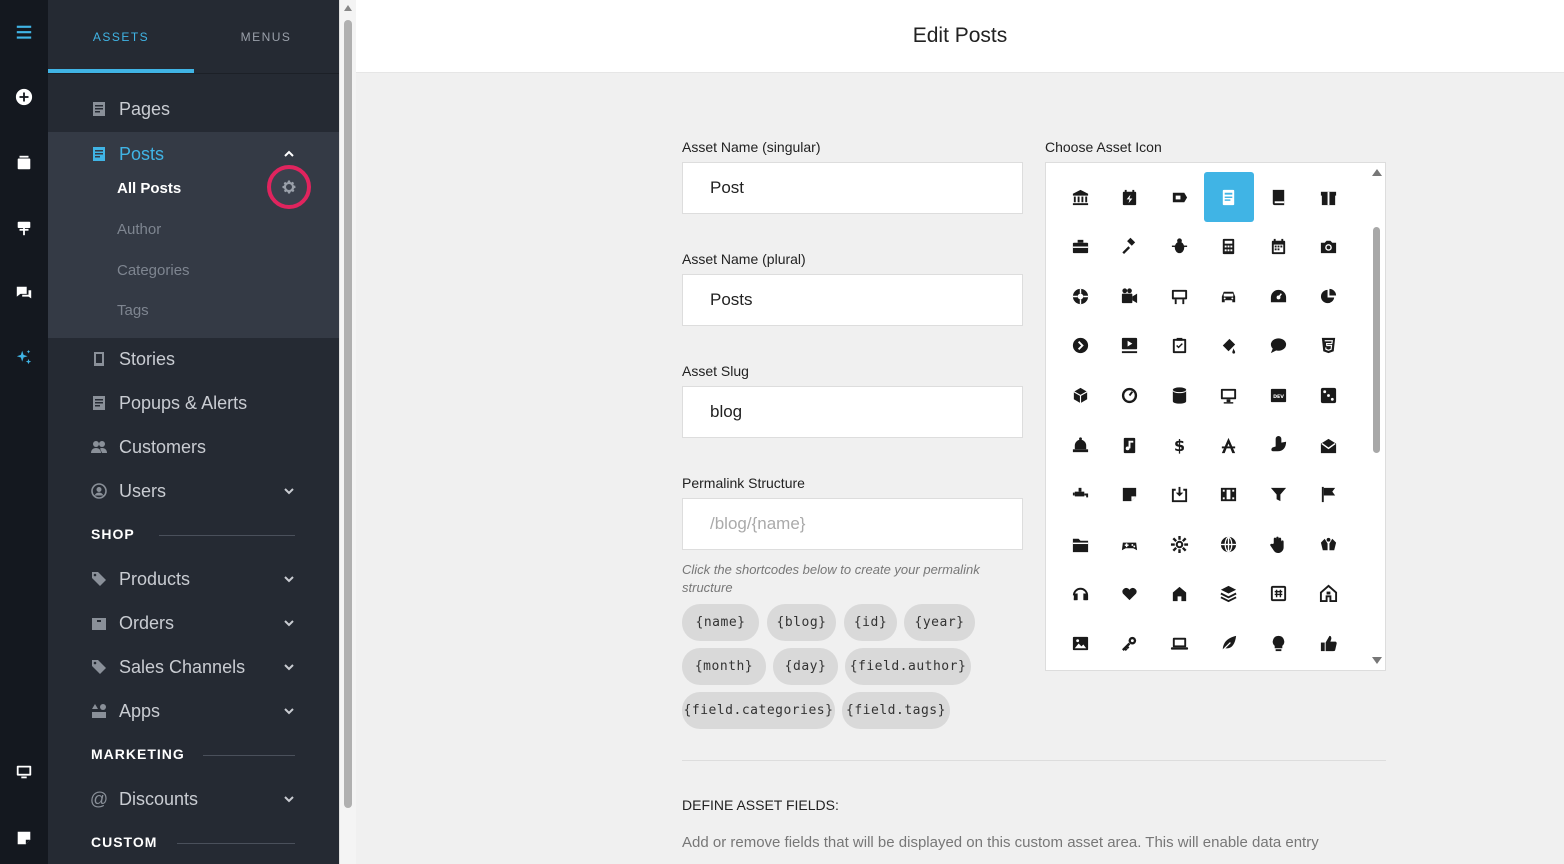  Describe the element at coordinates (24, 228) in the screenshot. I see `design-icon` at that location.